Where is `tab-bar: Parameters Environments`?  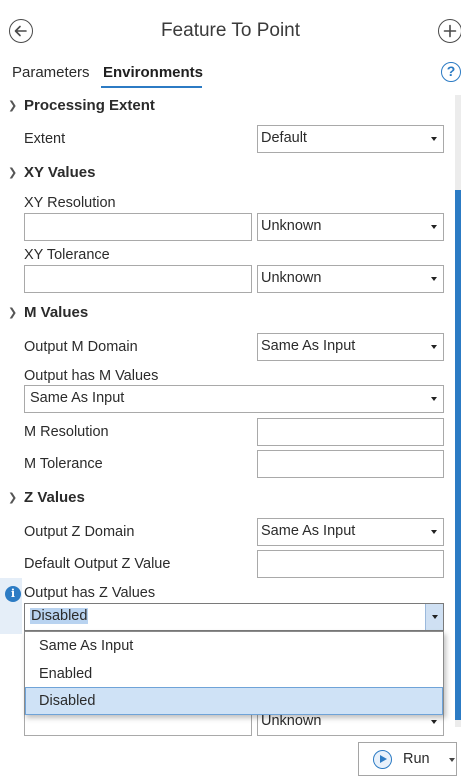
tab-bar: Parameters Environments is located at coordinates (230, 76).